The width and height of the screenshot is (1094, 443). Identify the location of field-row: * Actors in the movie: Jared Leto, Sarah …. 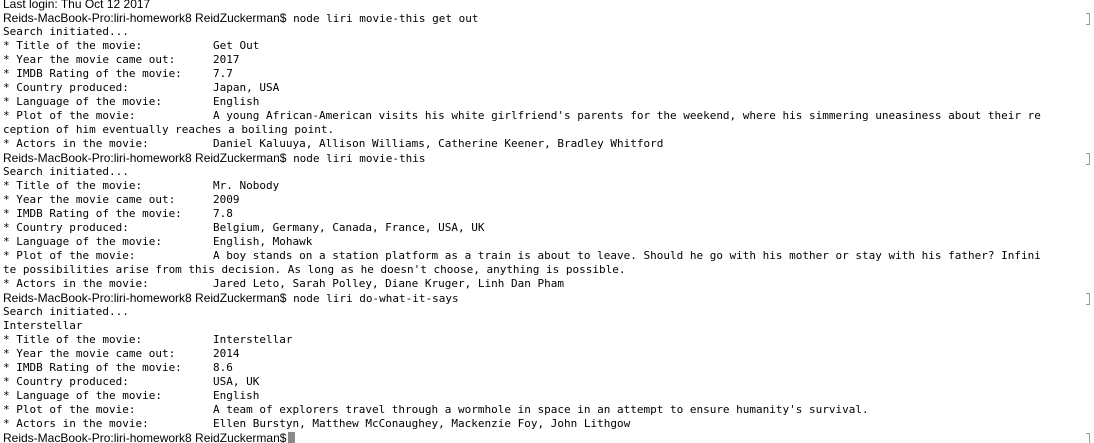
(547, 284).